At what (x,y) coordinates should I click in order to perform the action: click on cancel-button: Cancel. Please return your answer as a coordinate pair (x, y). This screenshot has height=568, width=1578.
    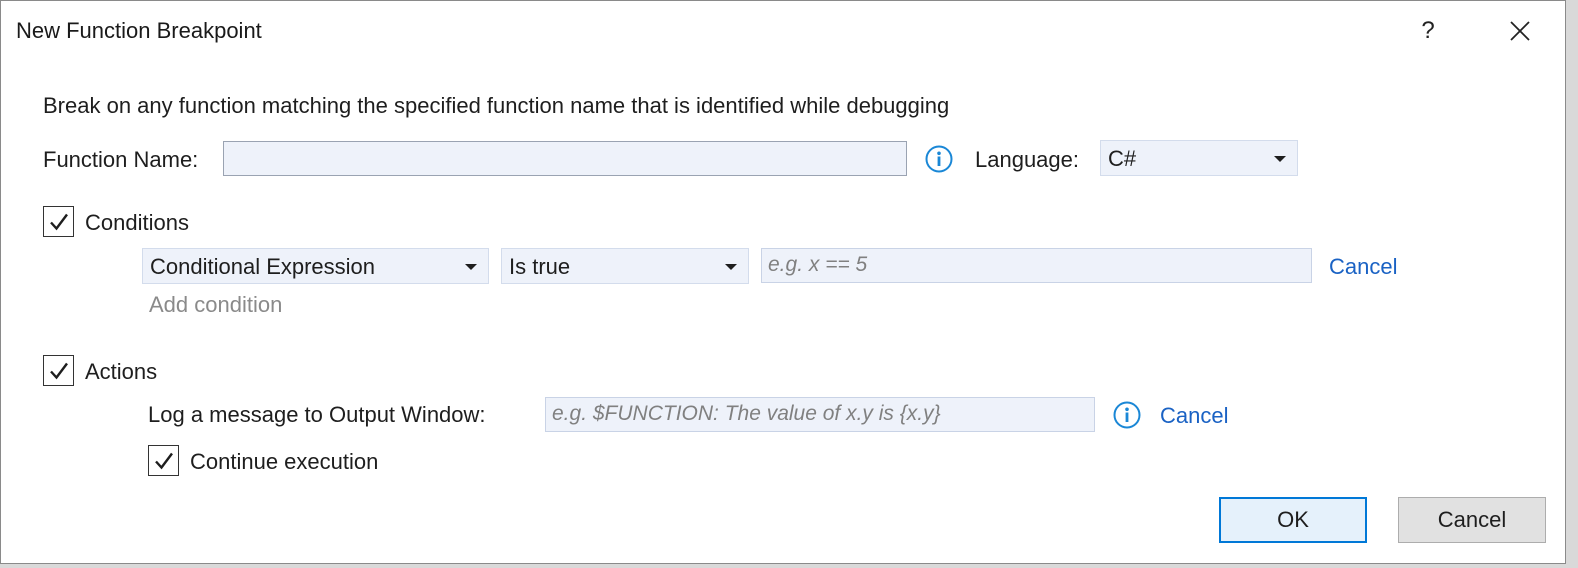
    Looking at the image, I should click on (1472, 520).